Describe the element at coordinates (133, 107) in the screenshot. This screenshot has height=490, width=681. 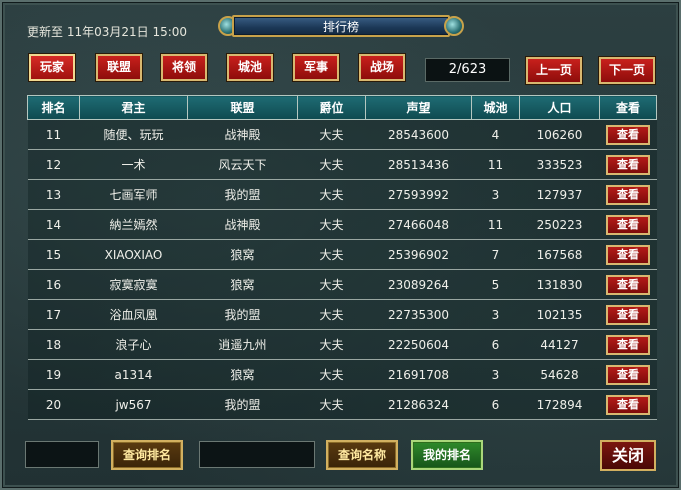
I see `column-header-lord: 君主` at that location.